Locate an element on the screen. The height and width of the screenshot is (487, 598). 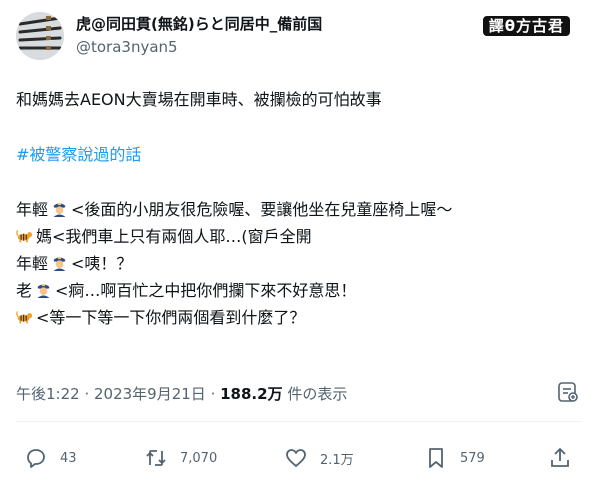
speaker-label: 老 is located at coordinates (24, 290).